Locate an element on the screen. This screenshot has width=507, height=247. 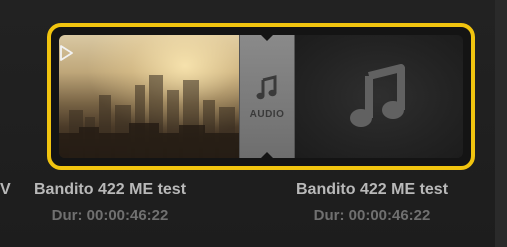
audio-badge: AUDIO is located at coordinates (267, 114).